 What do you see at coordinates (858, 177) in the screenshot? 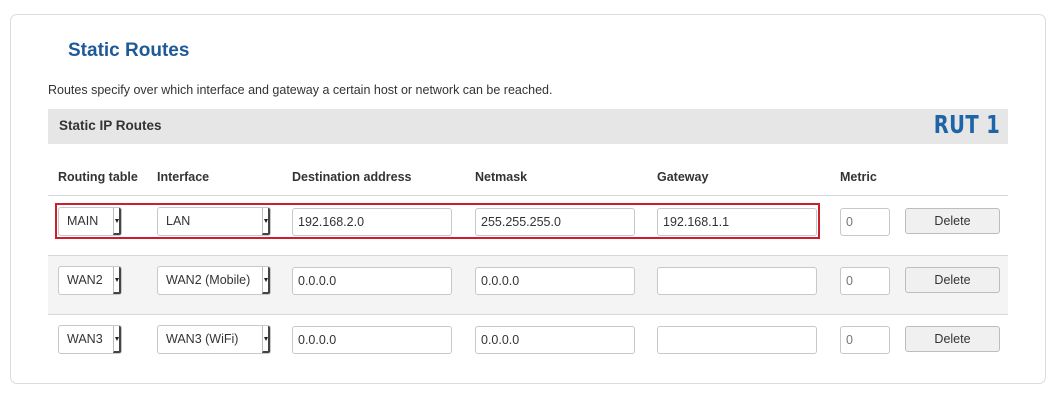
I see `column-header-metric: Metric` at bounding box center [858, 177].